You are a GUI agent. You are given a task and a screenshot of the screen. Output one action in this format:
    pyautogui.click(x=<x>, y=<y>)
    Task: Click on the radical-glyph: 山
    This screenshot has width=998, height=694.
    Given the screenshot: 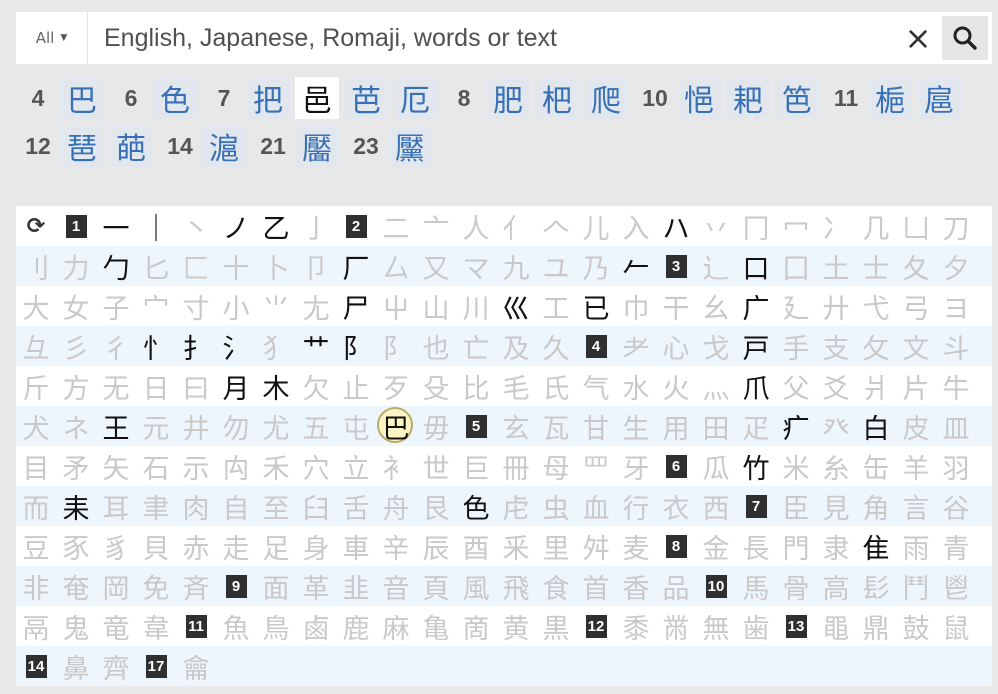 What is the action you would take?
    pyautogui.click(x=436, y=309)
    